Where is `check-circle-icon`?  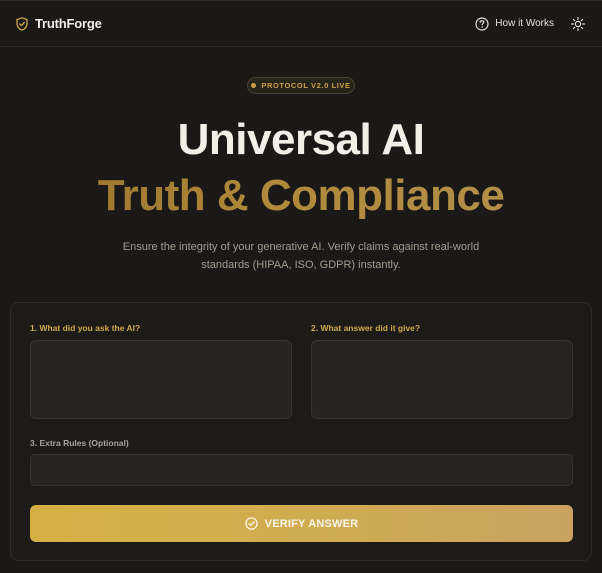 check-circle-icon is located at coordinates (251, 523).